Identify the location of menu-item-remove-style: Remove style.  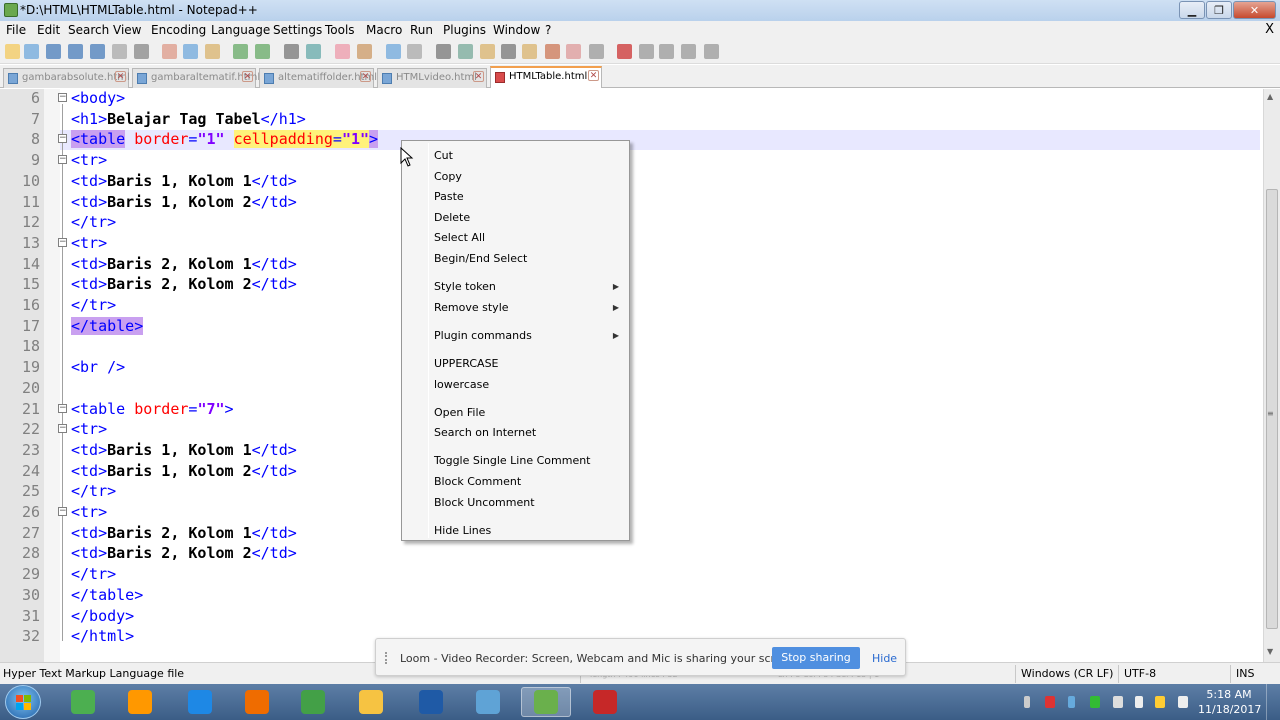
(471, 307).